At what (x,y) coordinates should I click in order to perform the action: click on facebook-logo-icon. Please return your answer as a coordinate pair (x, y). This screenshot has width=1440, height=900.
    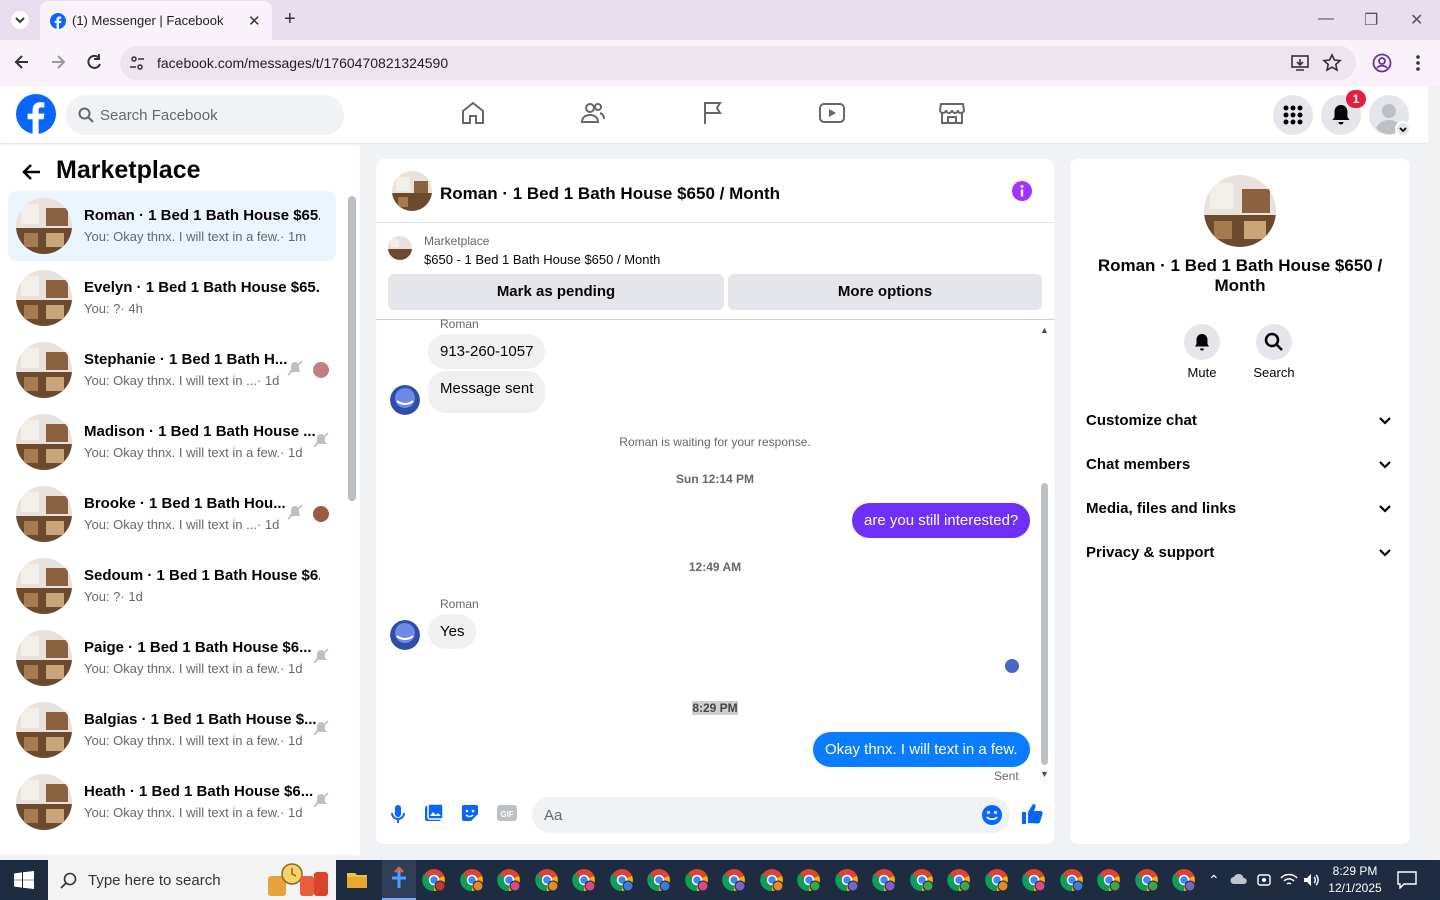
    Looking at the image, I should click on (36, 114).